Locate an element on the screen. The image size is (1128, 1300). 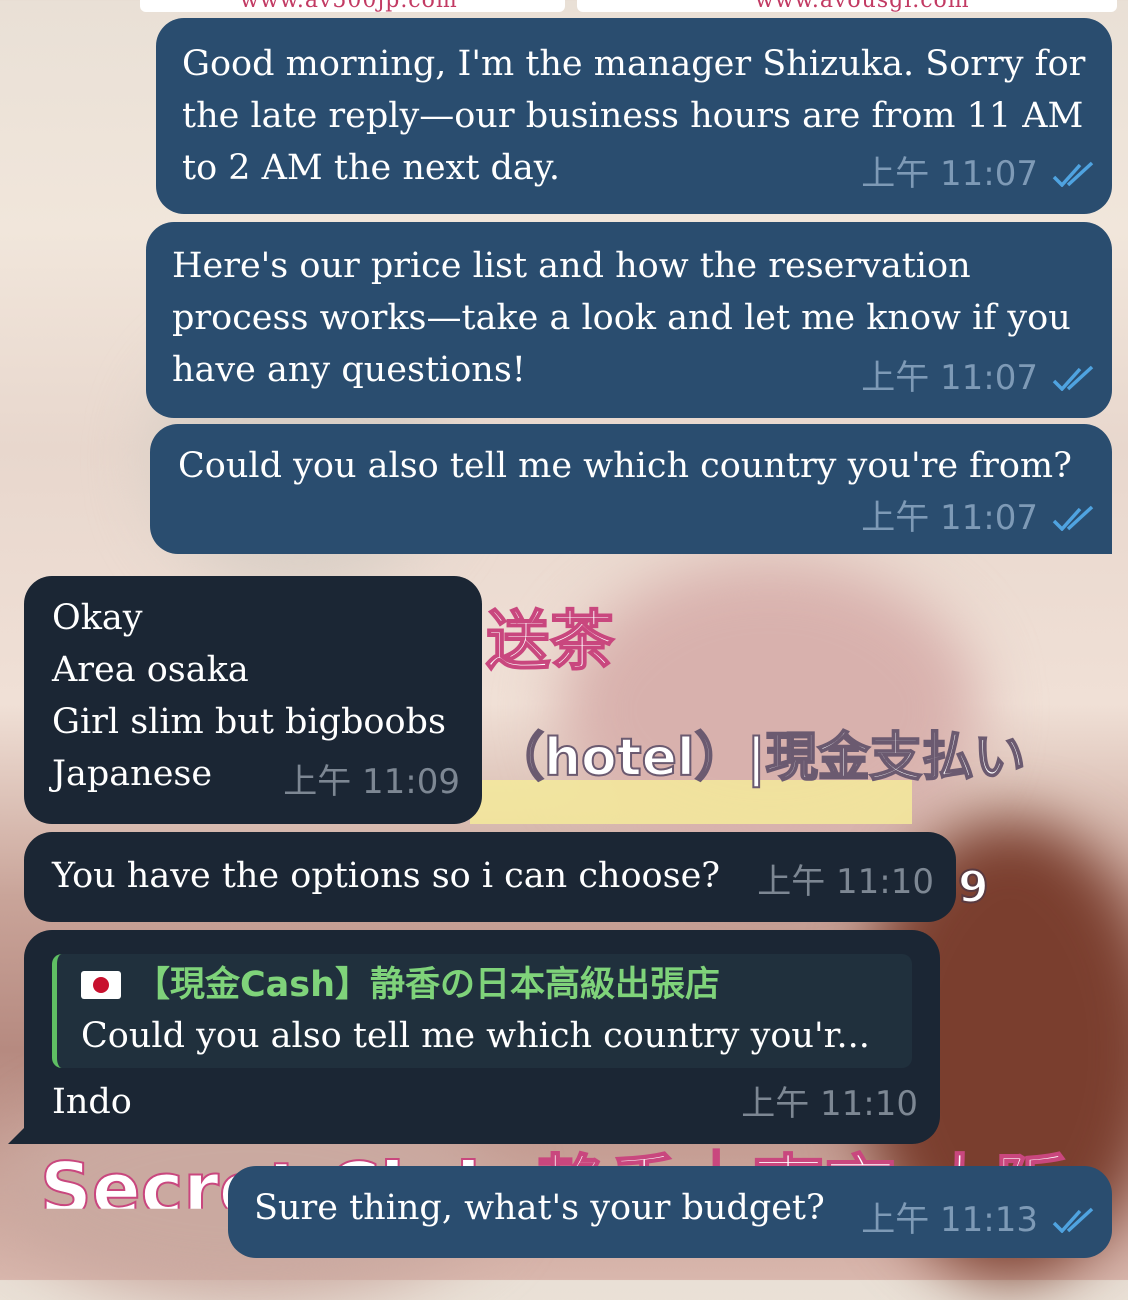
message-outgoing: Sure thing, what's your budget? 上午 11:13 is located at coordinates (670, 1212).